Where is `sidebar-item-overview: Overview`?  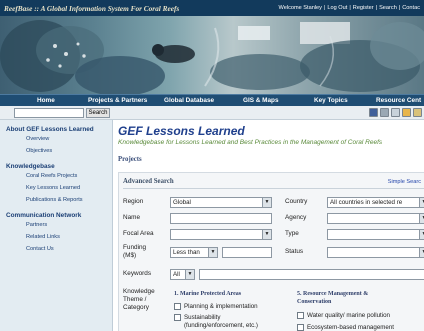 sidebar-item-overview: Overview is located at coordinates (56, 139).